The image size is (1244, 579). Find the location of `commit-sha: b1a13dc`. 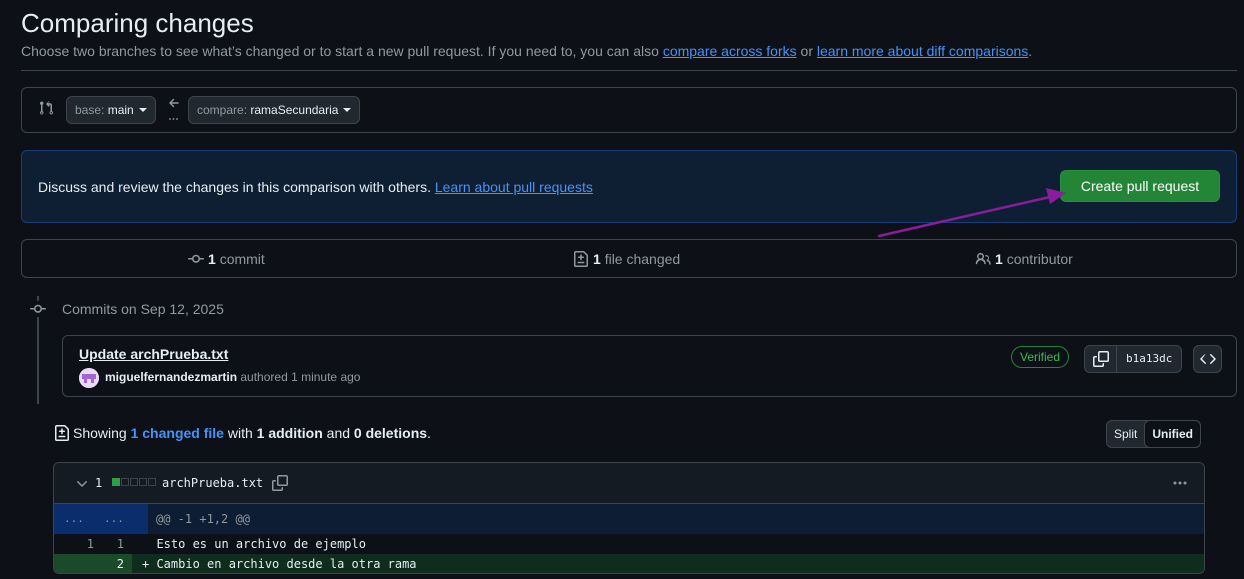

commit-sha: b1a13dc is located at coordinates (1149, 359).